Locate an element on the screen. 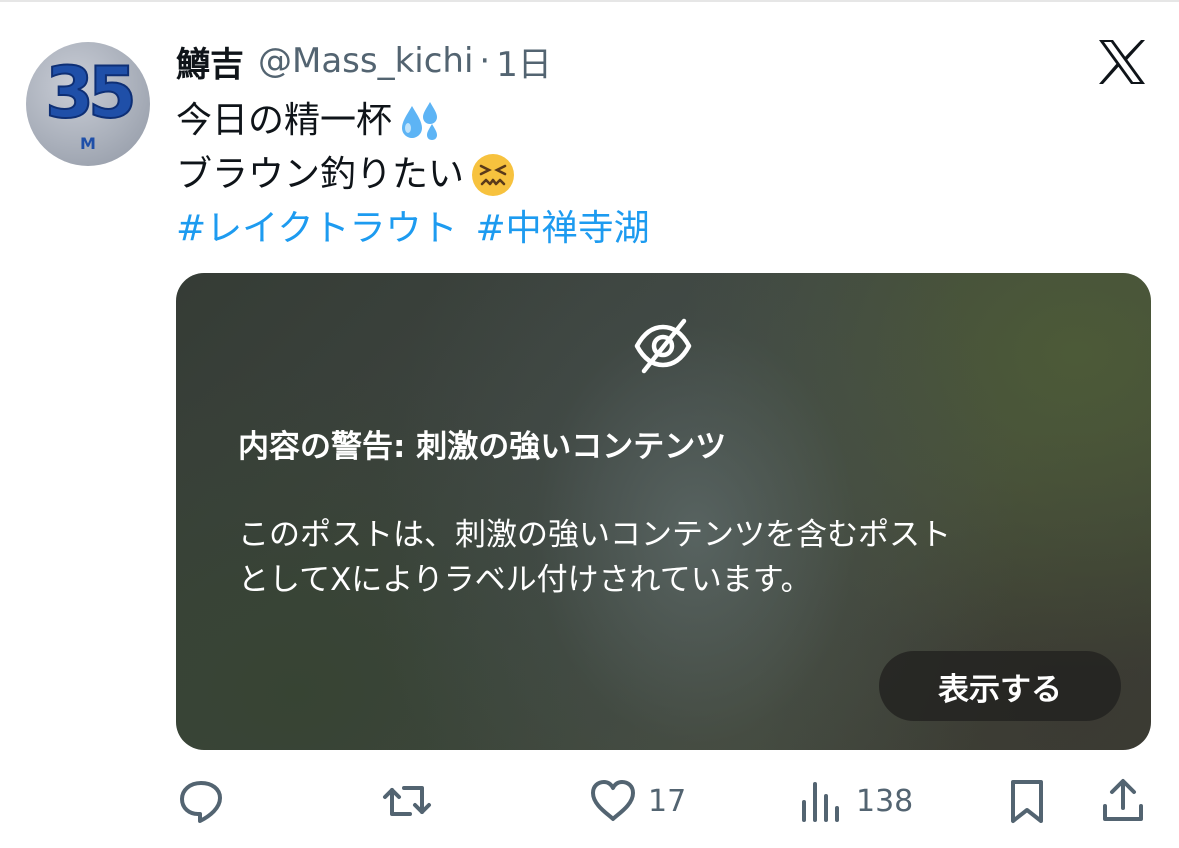  user-handle: @Mass_kichi is located at coordinates (365, 61).